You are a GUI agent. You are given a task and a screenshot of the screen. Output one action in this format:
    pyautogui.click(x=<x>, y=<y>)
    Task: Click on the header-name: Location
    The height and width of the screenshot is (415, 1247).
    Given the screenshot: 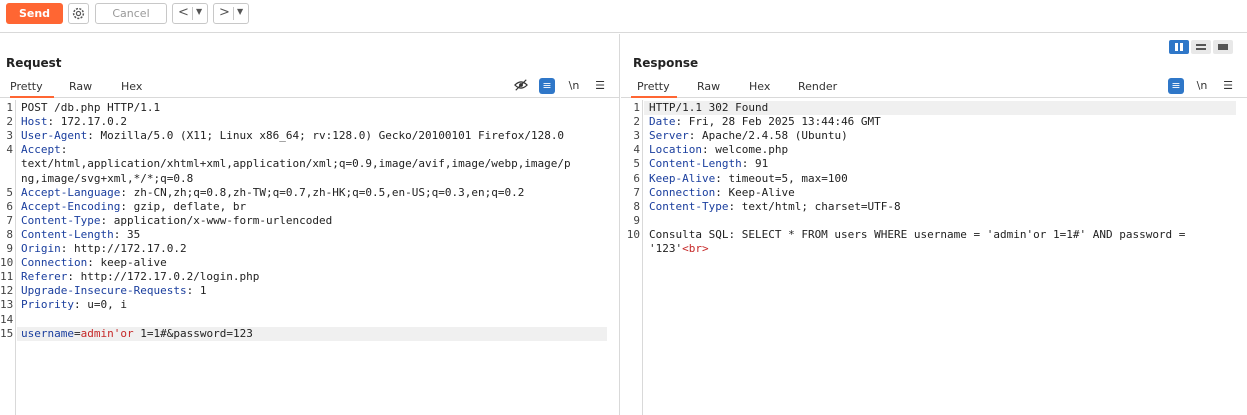 What is the action you would take?
    pyautogui.click(x=675, y=150)
    